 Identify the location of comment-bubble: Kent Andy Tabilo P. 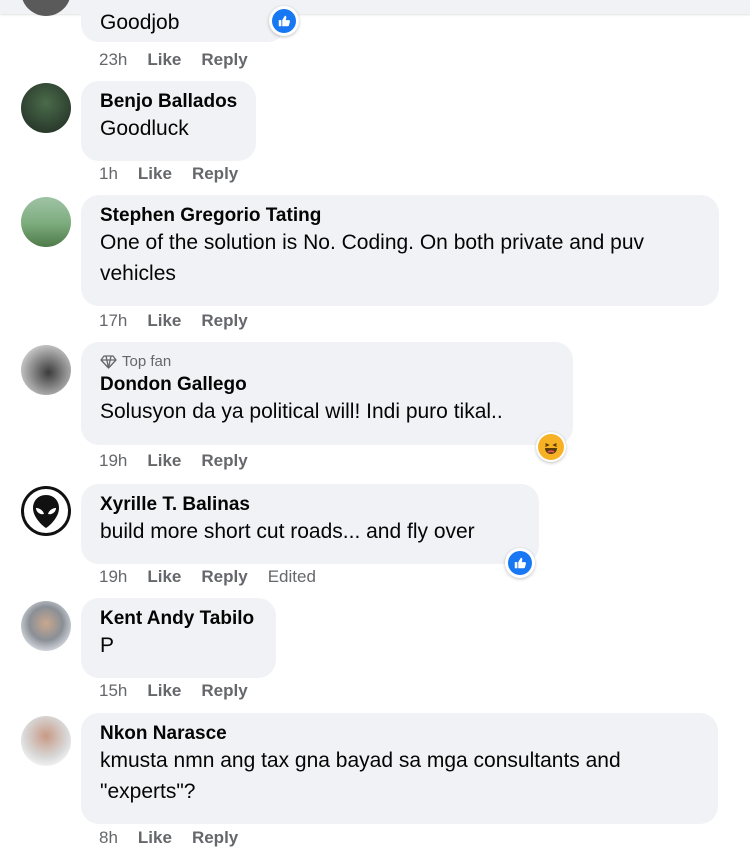
(178, 638).